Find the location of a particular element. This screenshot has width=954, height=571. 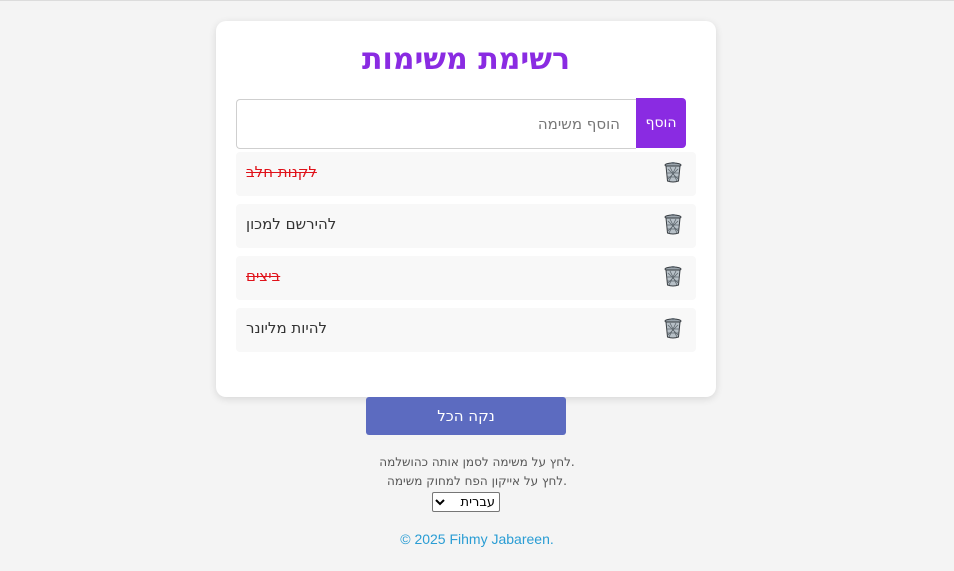

task-text: לקנות חלב is located at coordinates (281, 172).